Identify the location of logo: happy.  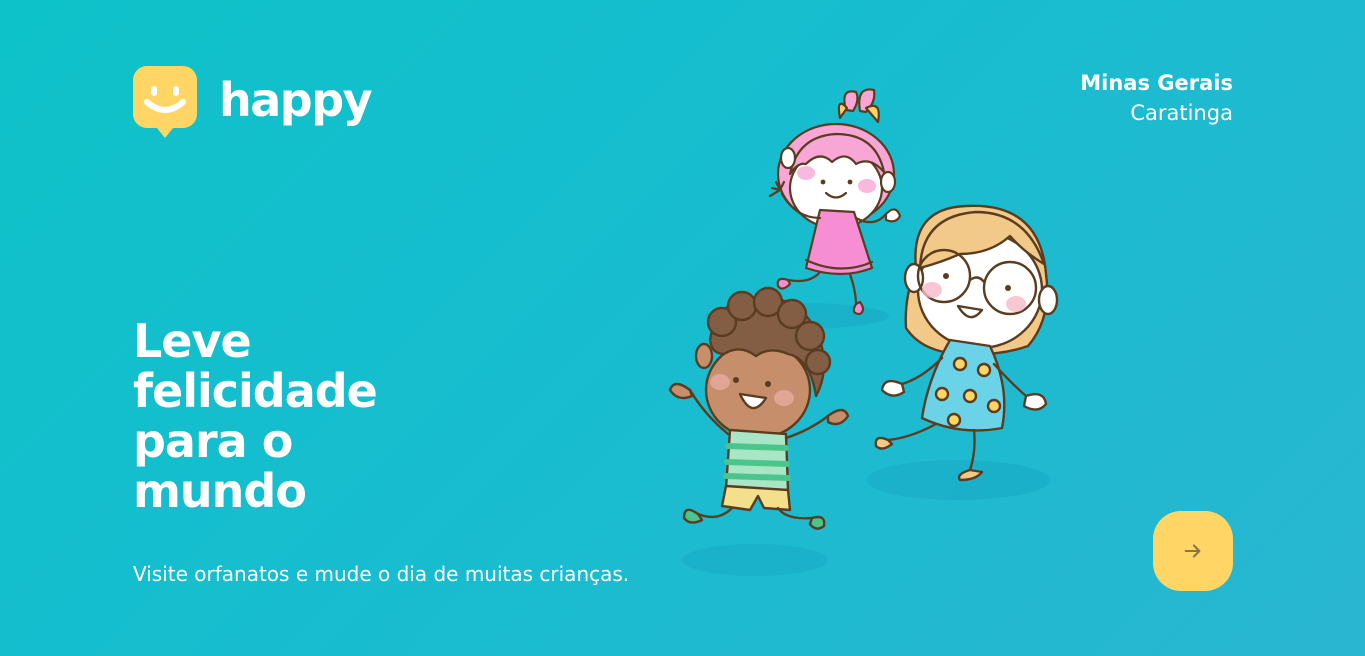
(253, 103).